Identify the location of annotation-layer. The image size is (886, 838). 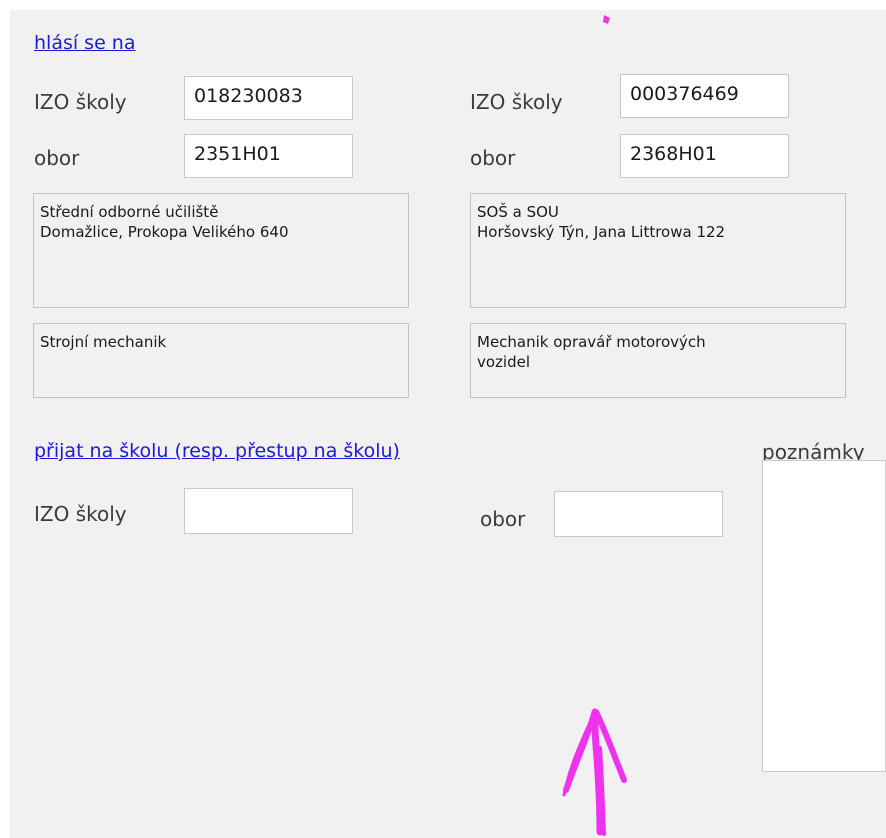
(594, 425).